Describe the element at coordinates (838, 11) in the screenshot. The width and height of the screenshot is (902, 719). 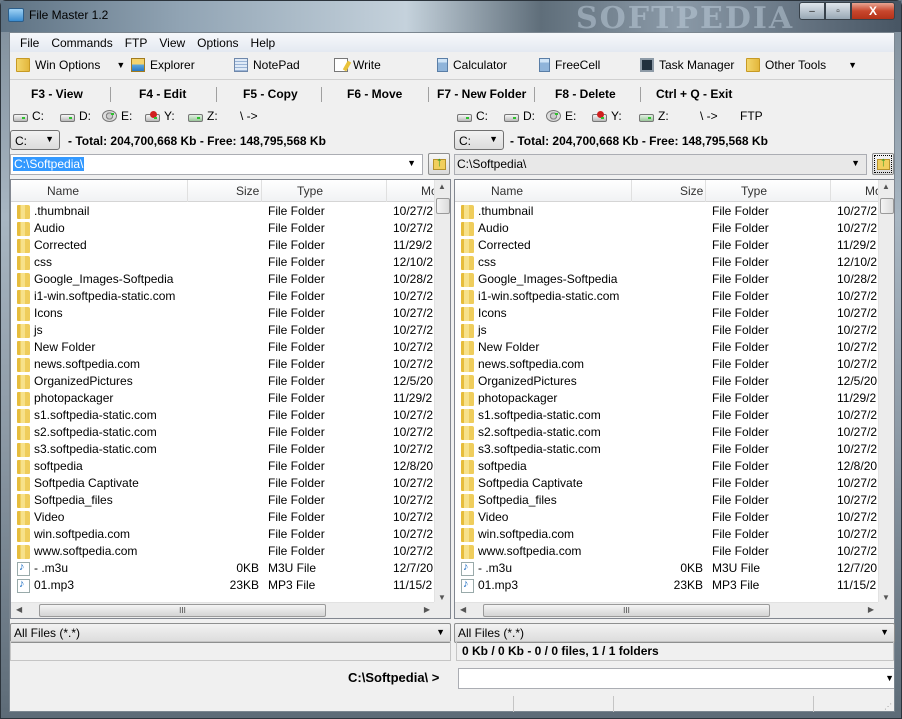
I see `maximize-button: ▫` at that location.